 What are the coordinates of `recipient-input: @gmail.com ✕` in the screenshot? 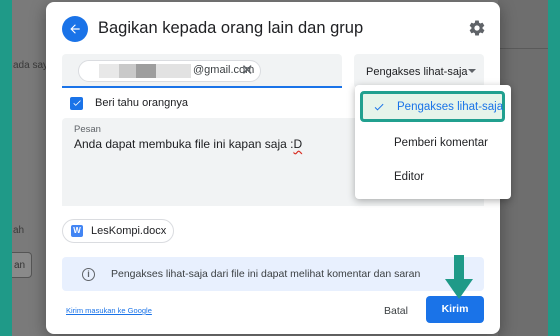 It's located at (202, 71).